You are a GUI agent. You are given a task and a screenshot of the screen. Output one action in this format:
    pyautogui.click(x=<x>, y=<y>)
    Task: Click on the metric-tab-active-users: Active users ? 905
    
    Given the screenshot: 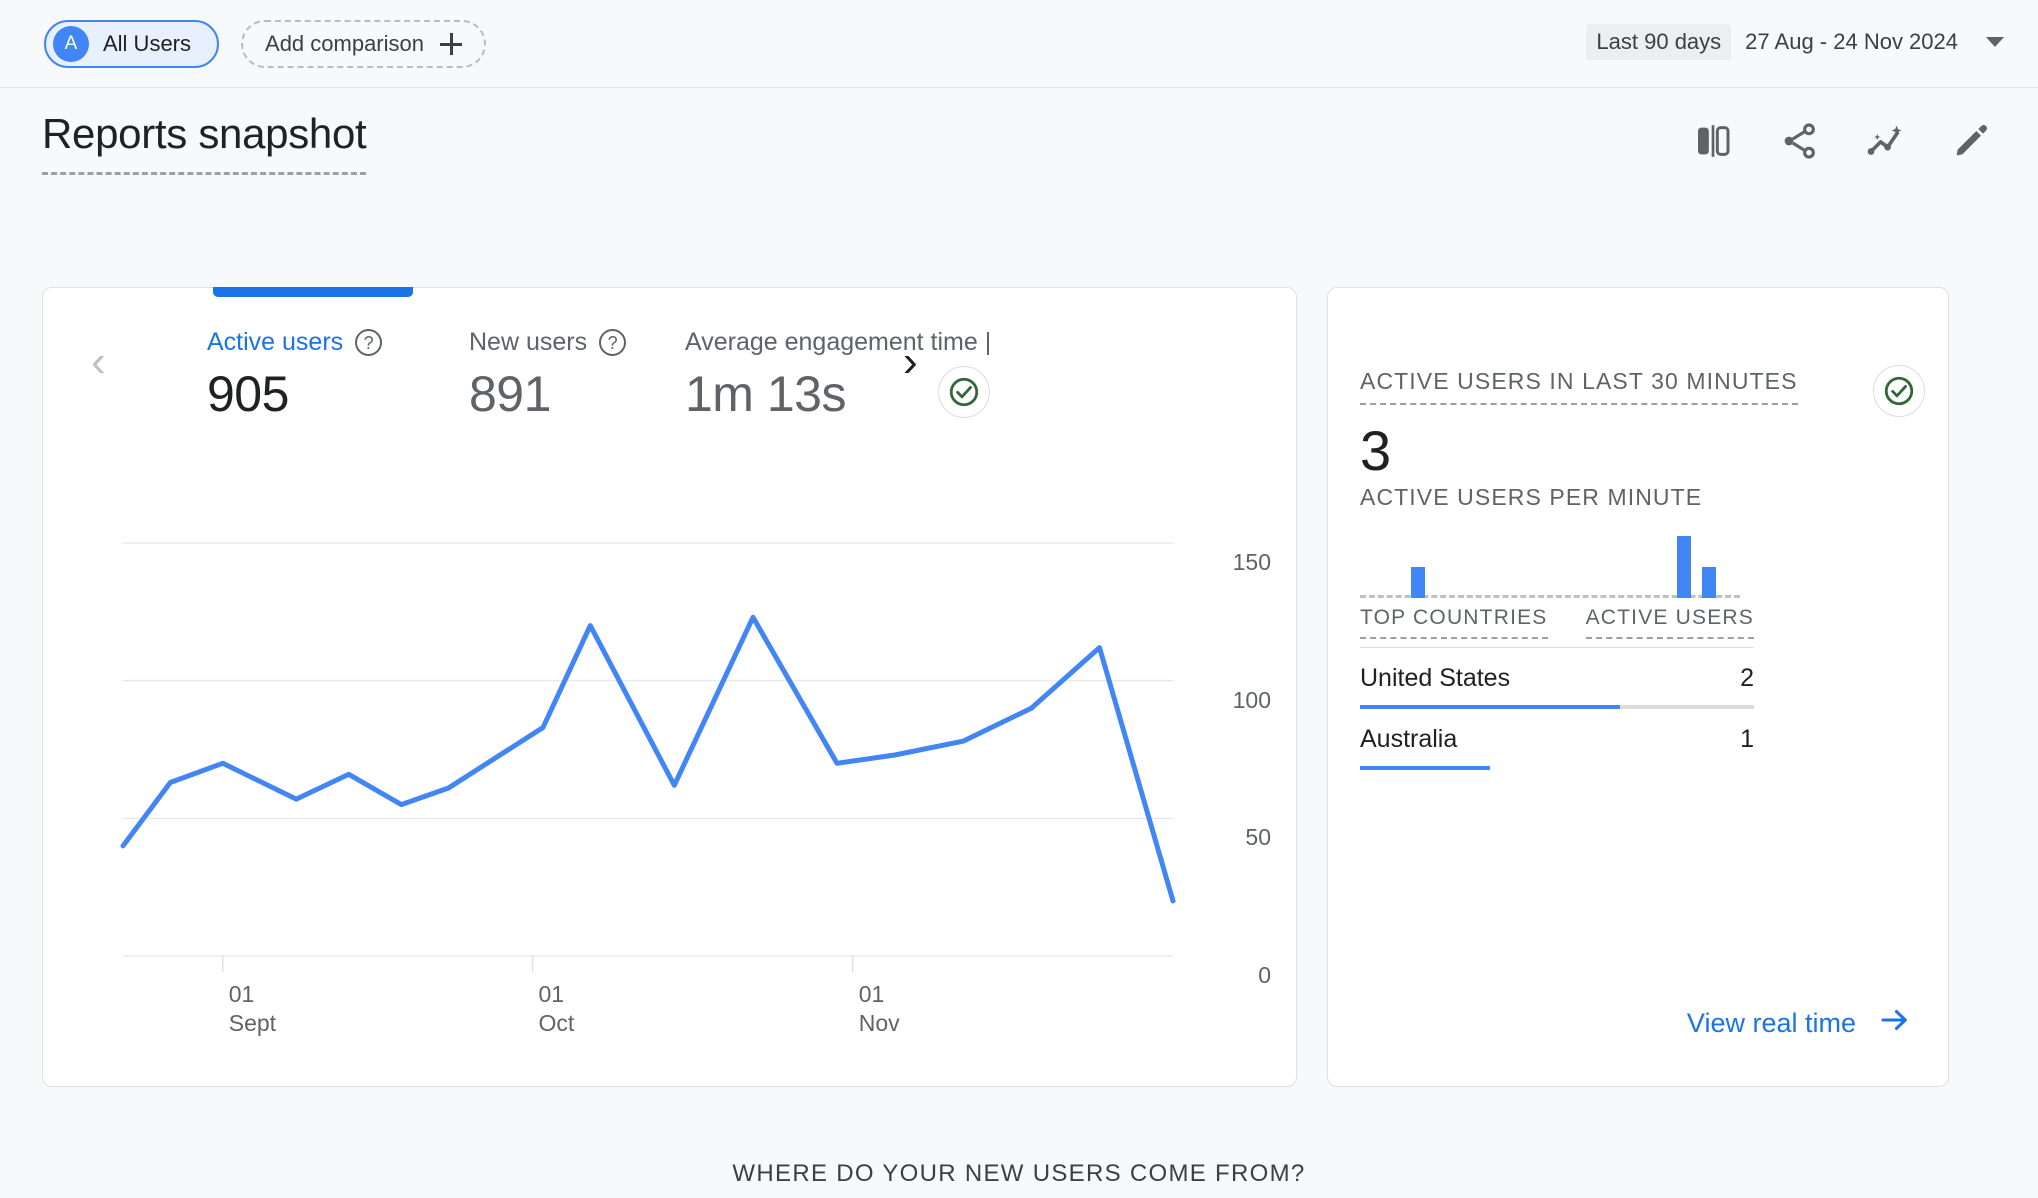 What is the action you would take?
    pyautogui.click(x=295, y=375)
    